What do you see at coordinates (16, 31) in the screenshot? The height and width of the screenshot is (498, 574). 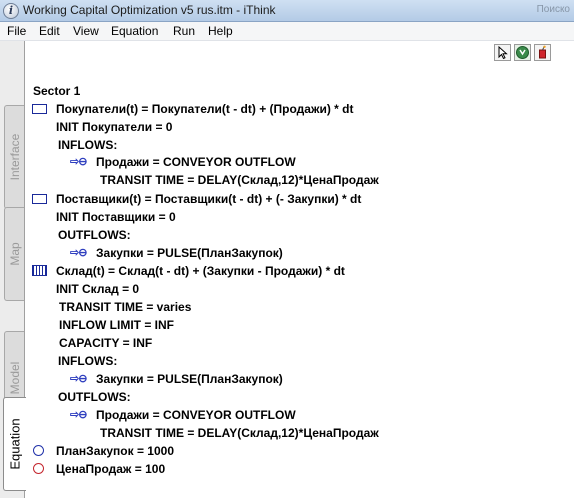 I see `menu-file: File` at bounding box center [16, 31].